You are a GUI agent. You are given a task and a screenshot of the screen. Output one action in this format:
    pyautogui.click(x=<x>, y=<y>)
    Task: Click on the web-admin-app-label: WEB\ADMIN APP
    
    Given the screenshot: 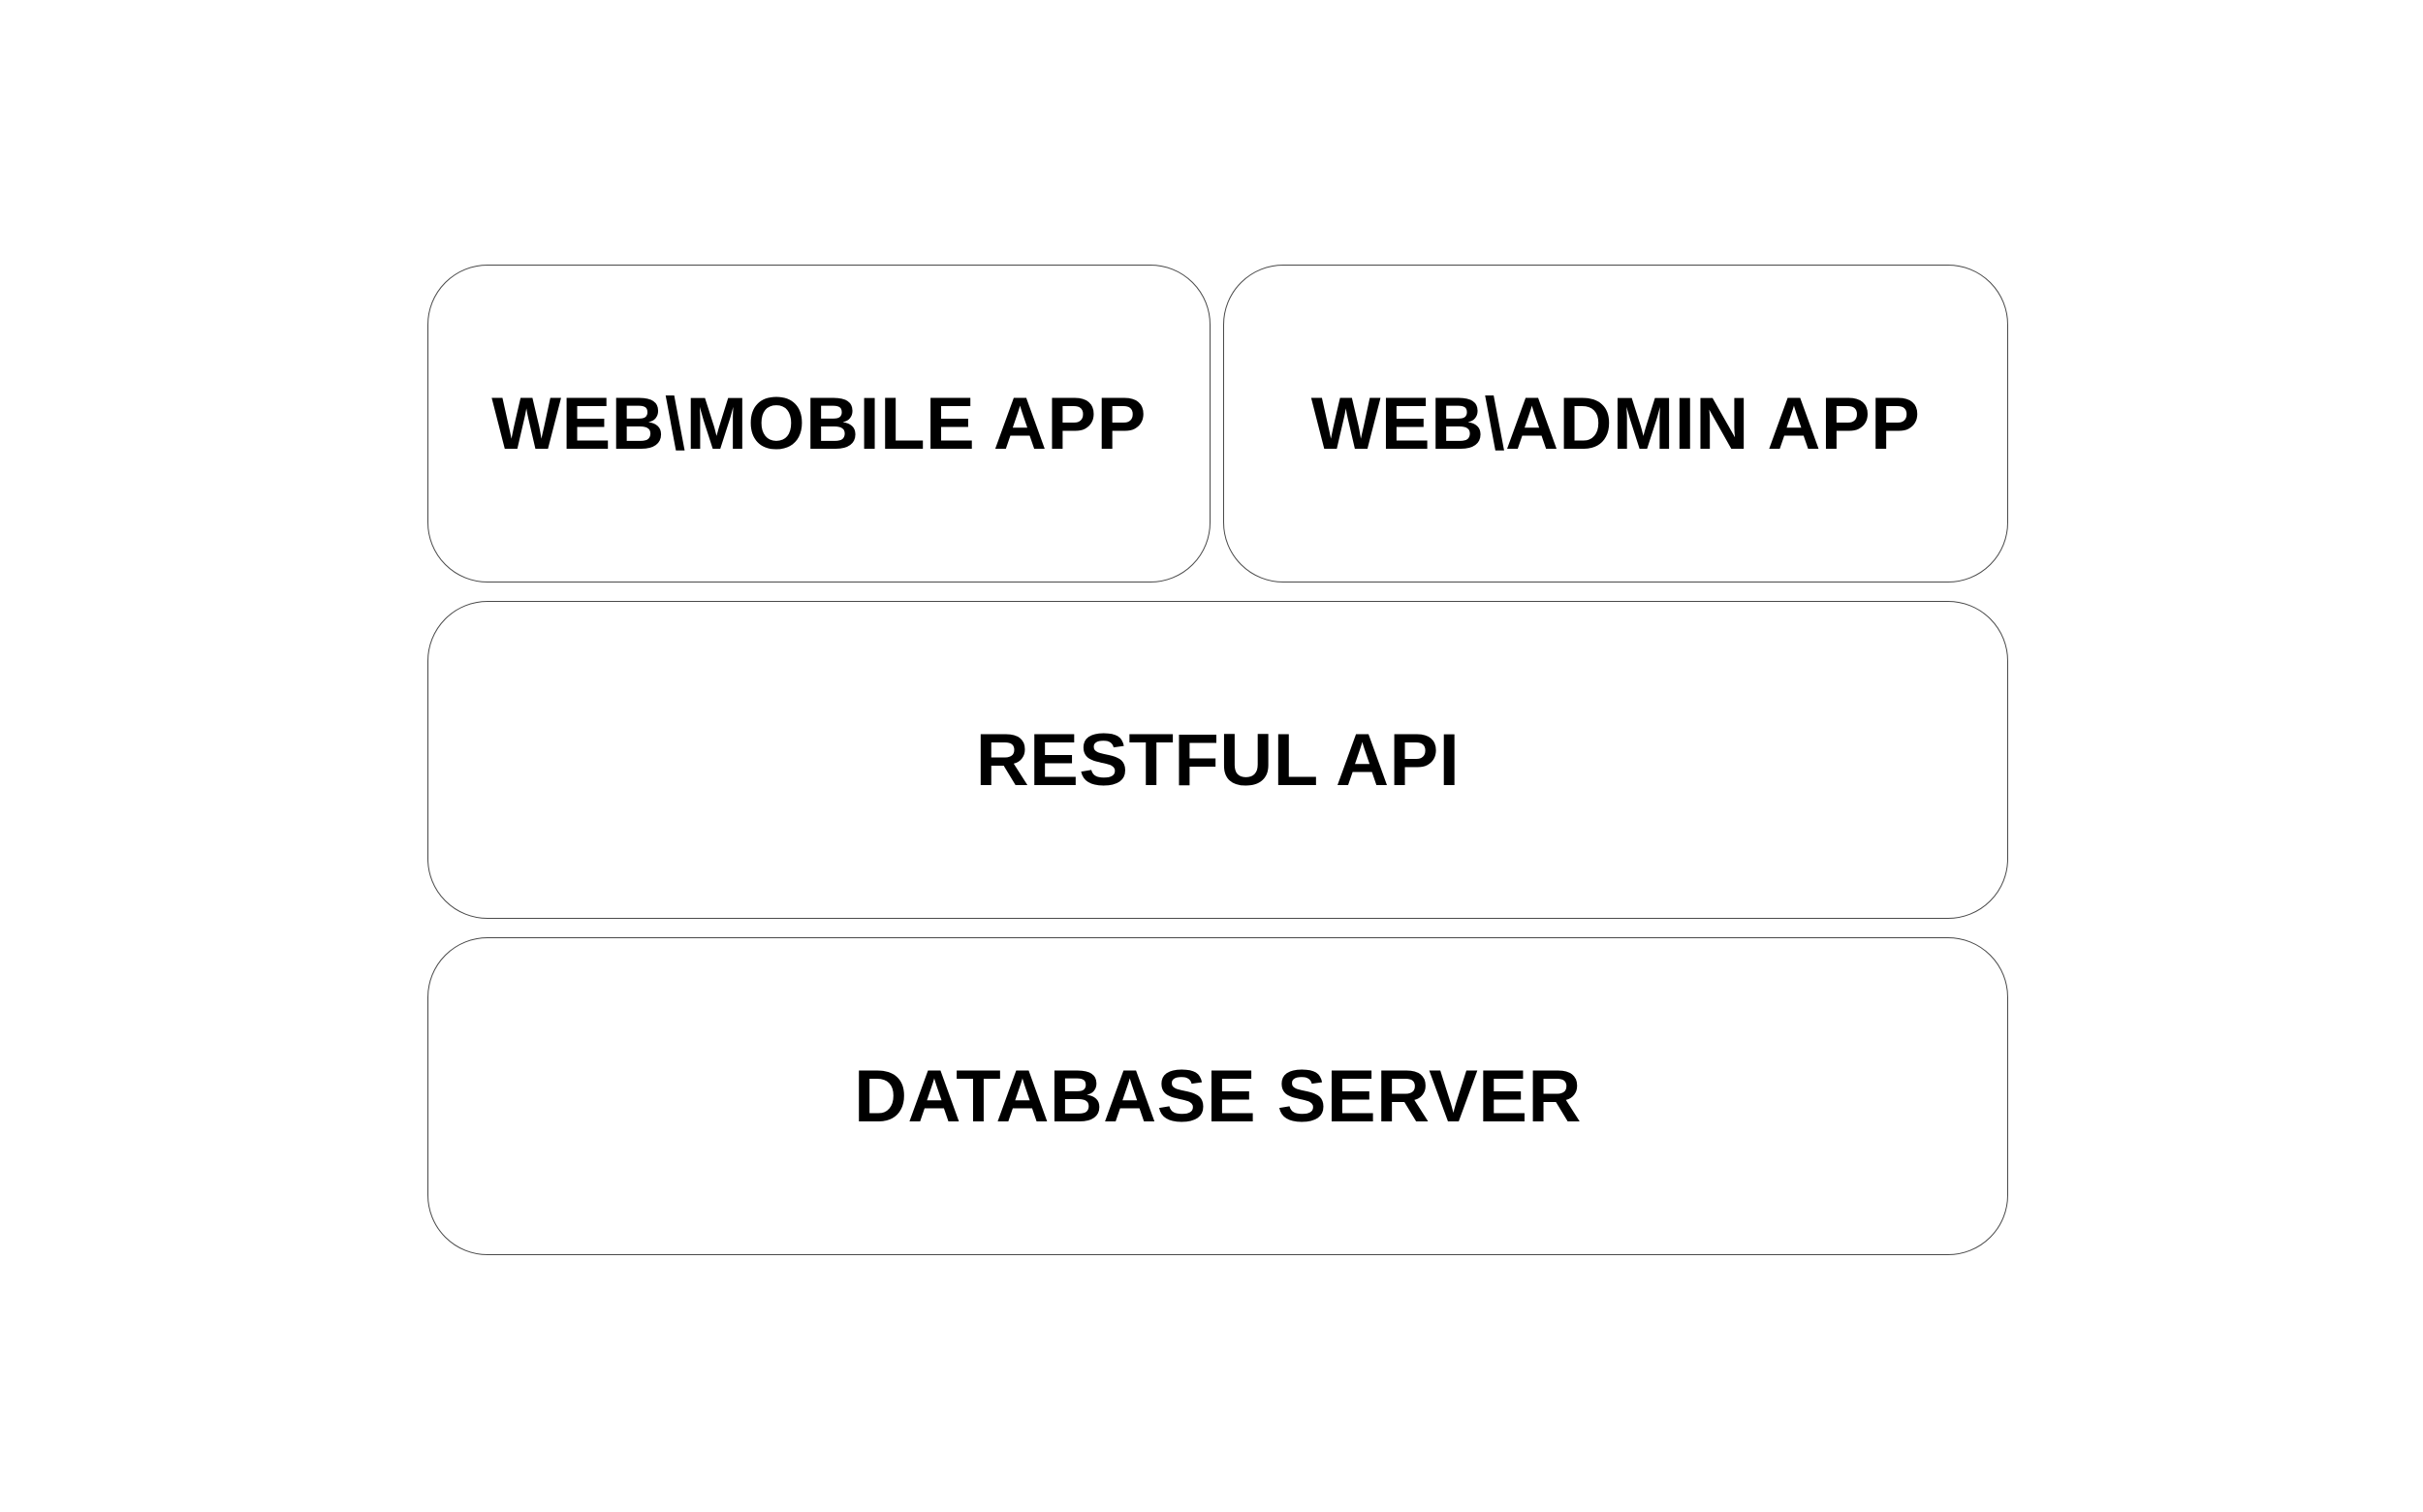 What is the action you would take?
    pyautogui.click(x=1615, y=424)
    